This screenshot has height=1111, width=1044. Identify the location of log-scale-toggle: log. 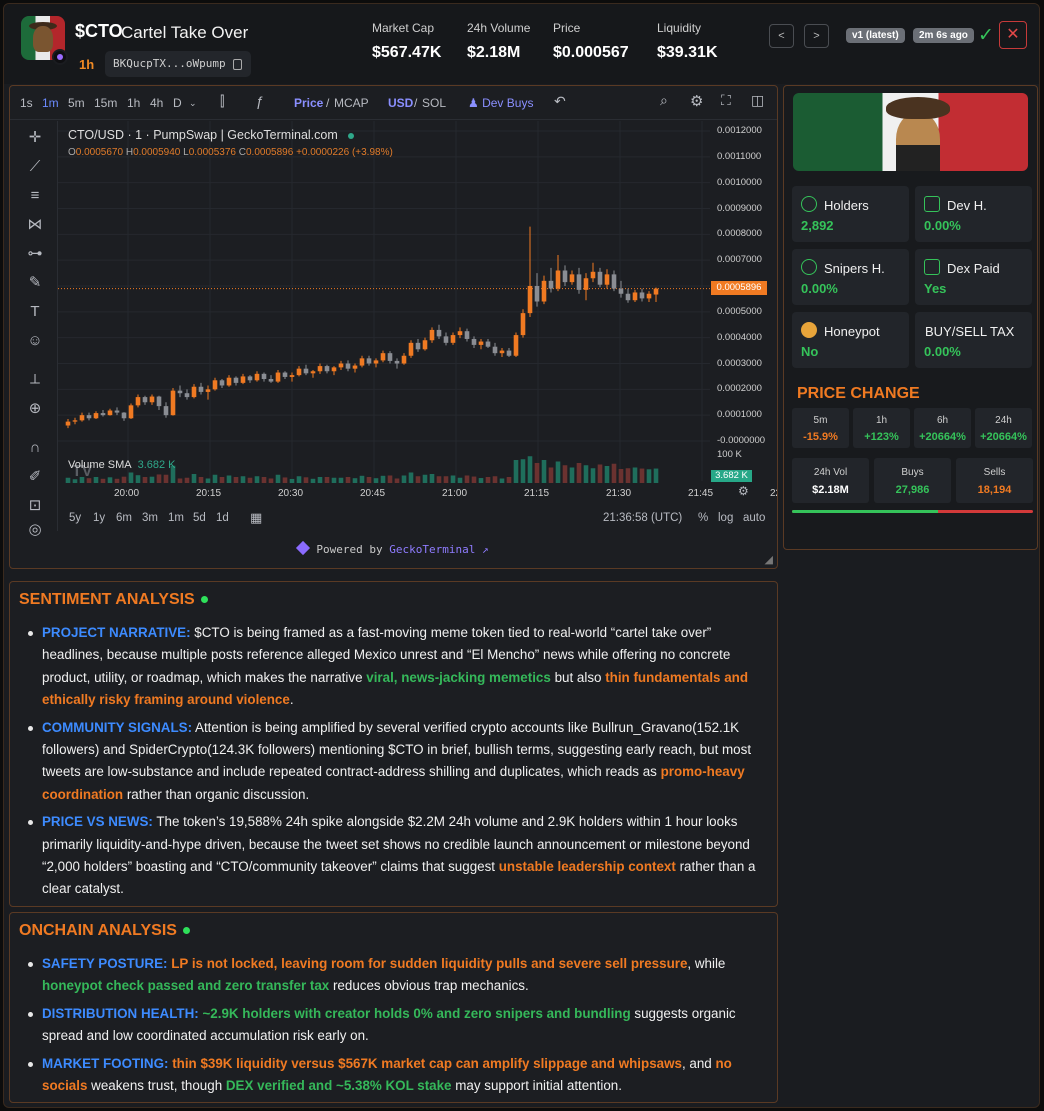
(725, 518).